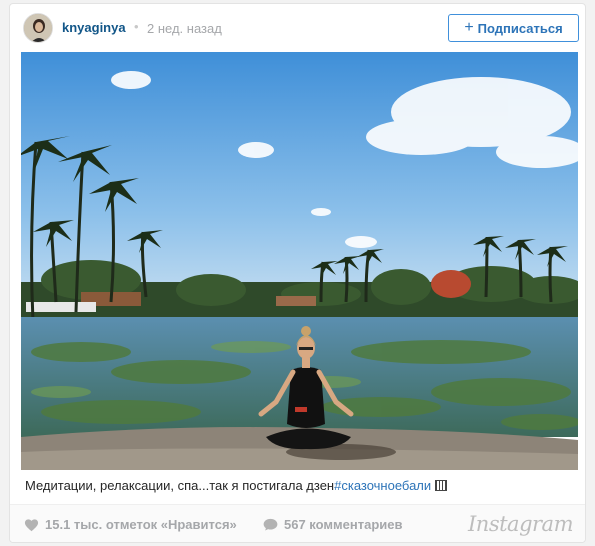  Describe the element at coordinates (141, 524) in the screenshot. I see `likes-text: 15.1 тыс. отметок «Нравится»` at that location.